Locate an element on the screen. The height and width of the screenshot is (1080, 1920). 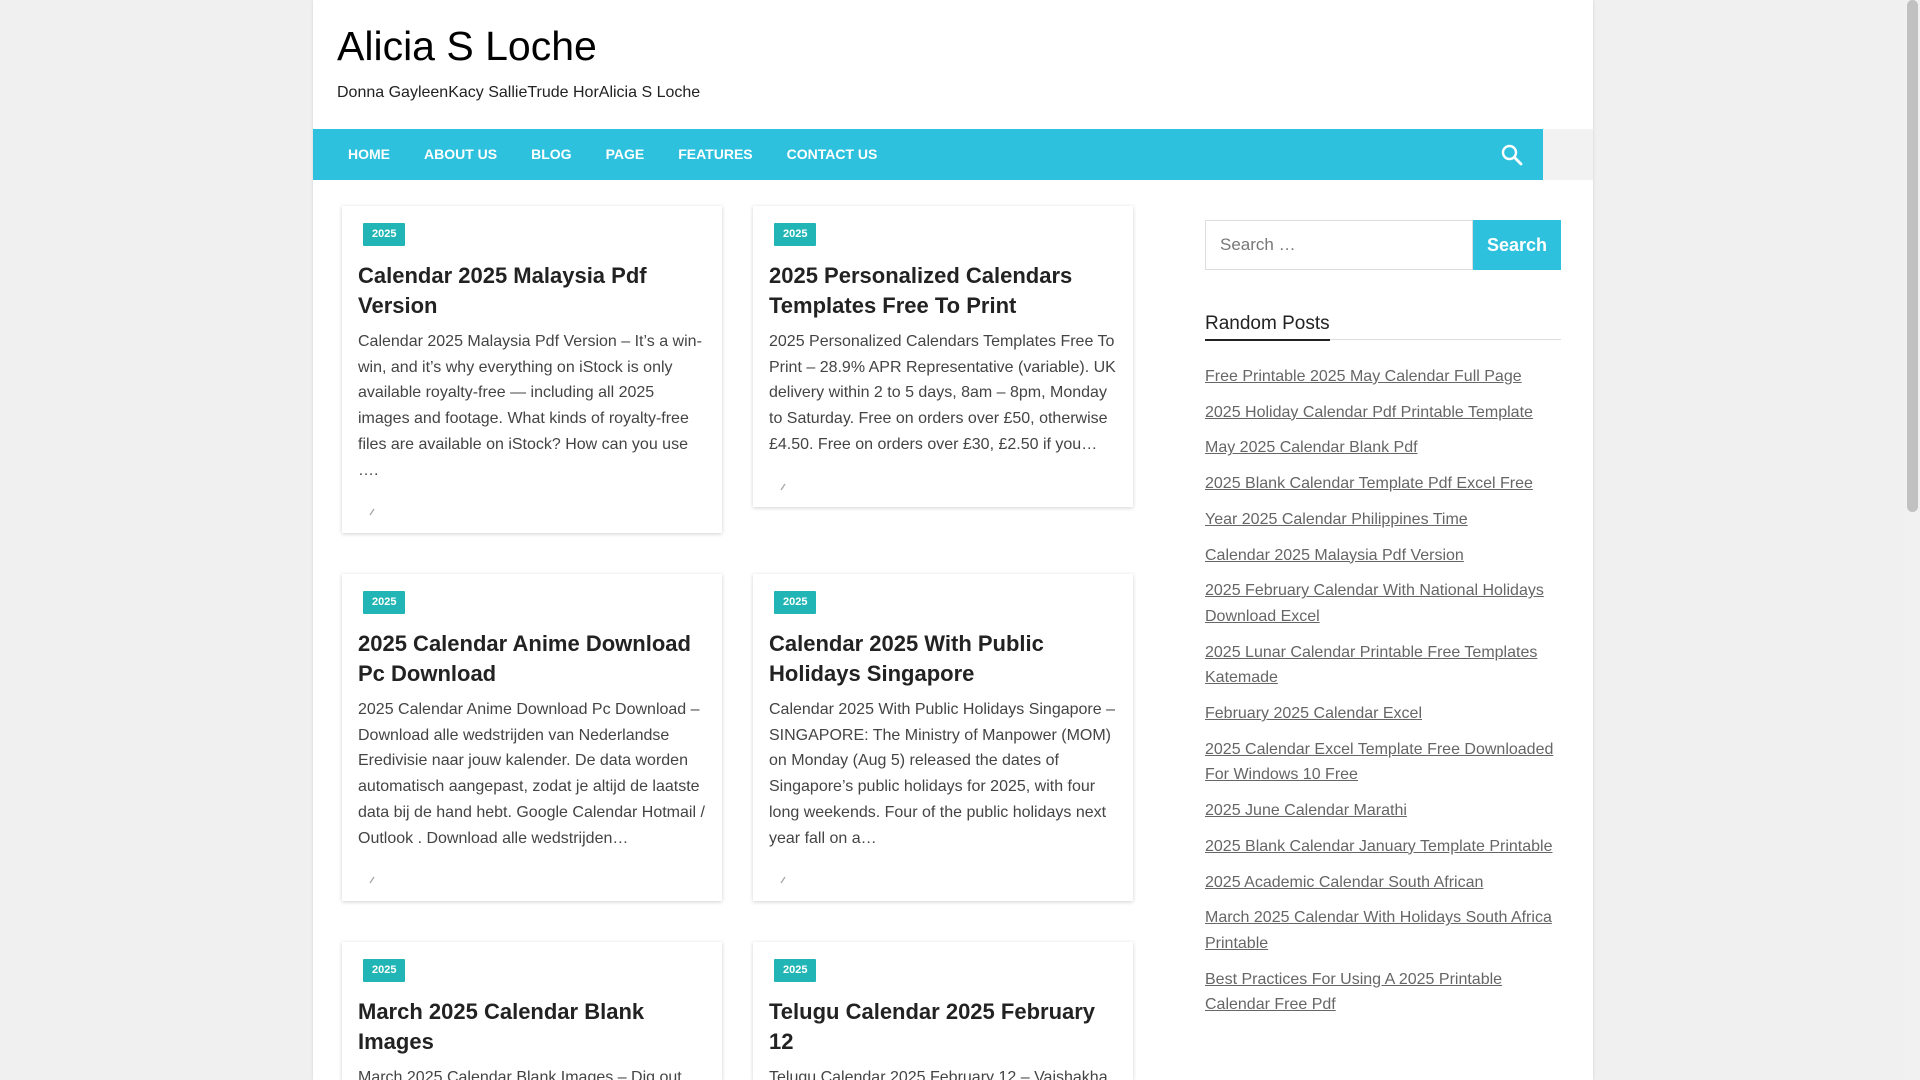
post-title: 2025 Calendar Anime Download Pc Download is located at coordinates (532, 659).